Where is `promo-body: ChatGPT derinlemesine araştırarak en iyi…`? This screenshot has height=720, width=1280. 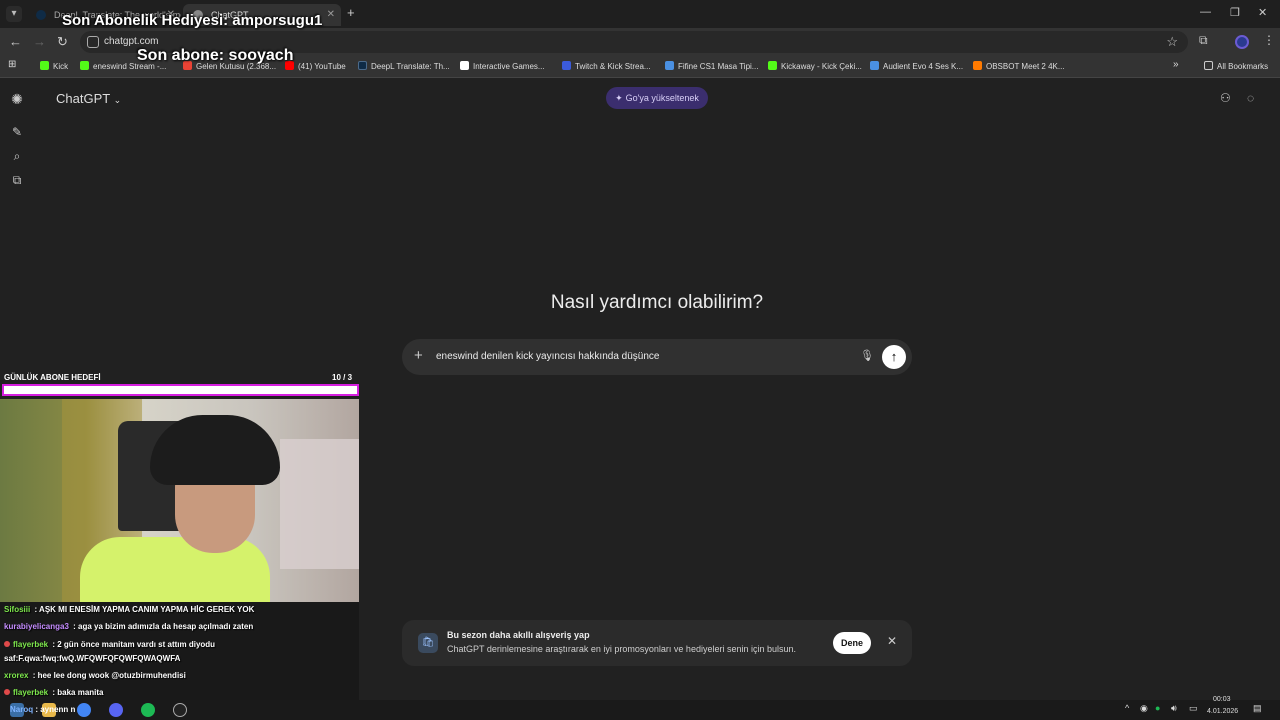
promo-body: ChatGPT derinlemesine araştırarak en iyi… is located at coordinates (622, 649).